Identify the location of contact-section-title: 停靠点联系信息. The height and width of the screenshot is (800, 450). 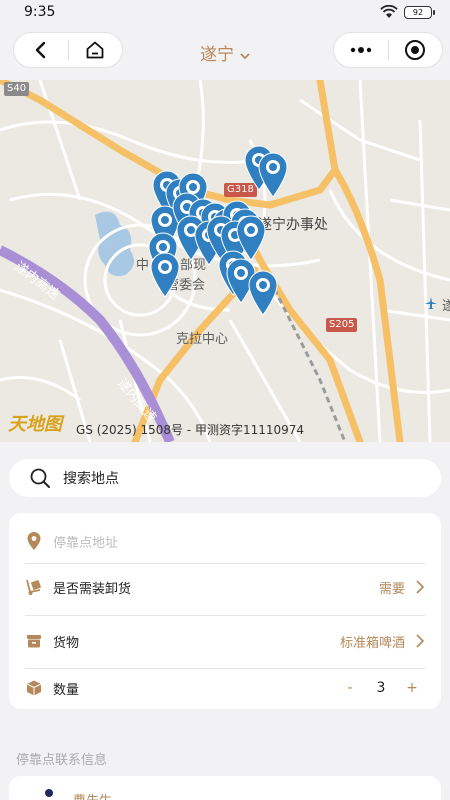
(62, 760).